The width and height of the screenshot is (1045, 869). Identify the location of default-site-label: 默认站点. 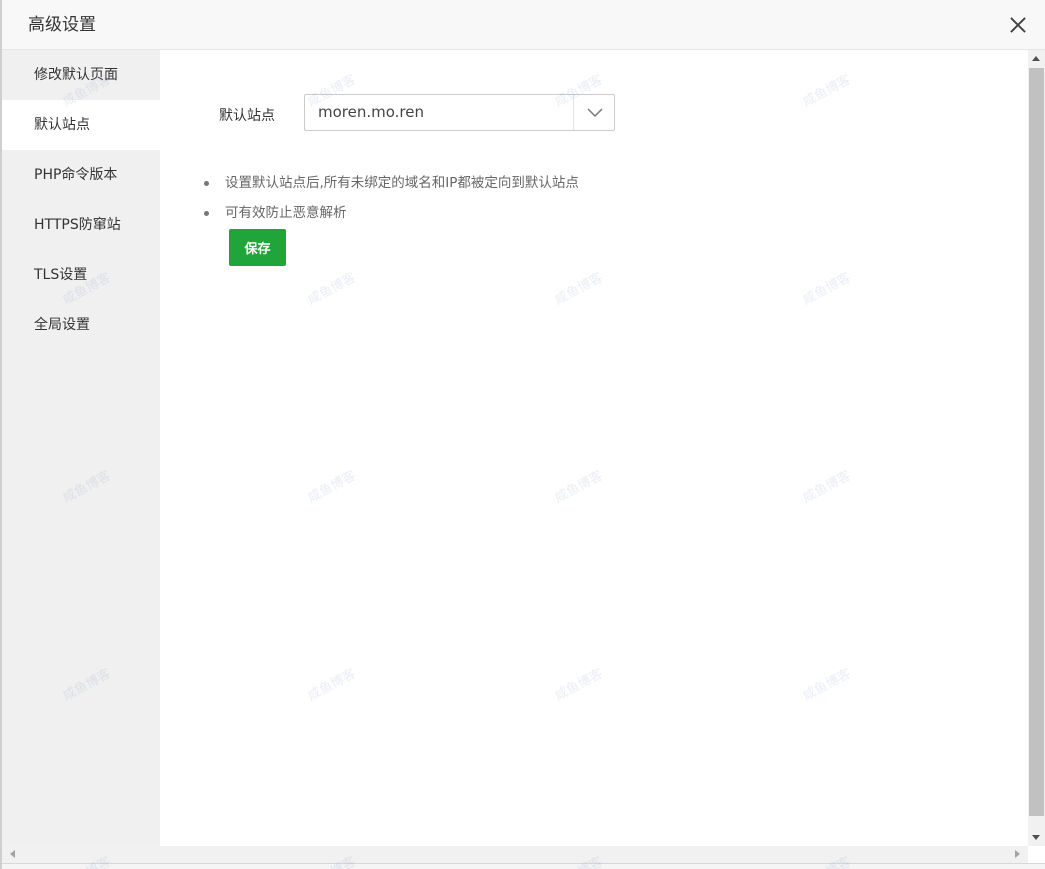
(247, 116).